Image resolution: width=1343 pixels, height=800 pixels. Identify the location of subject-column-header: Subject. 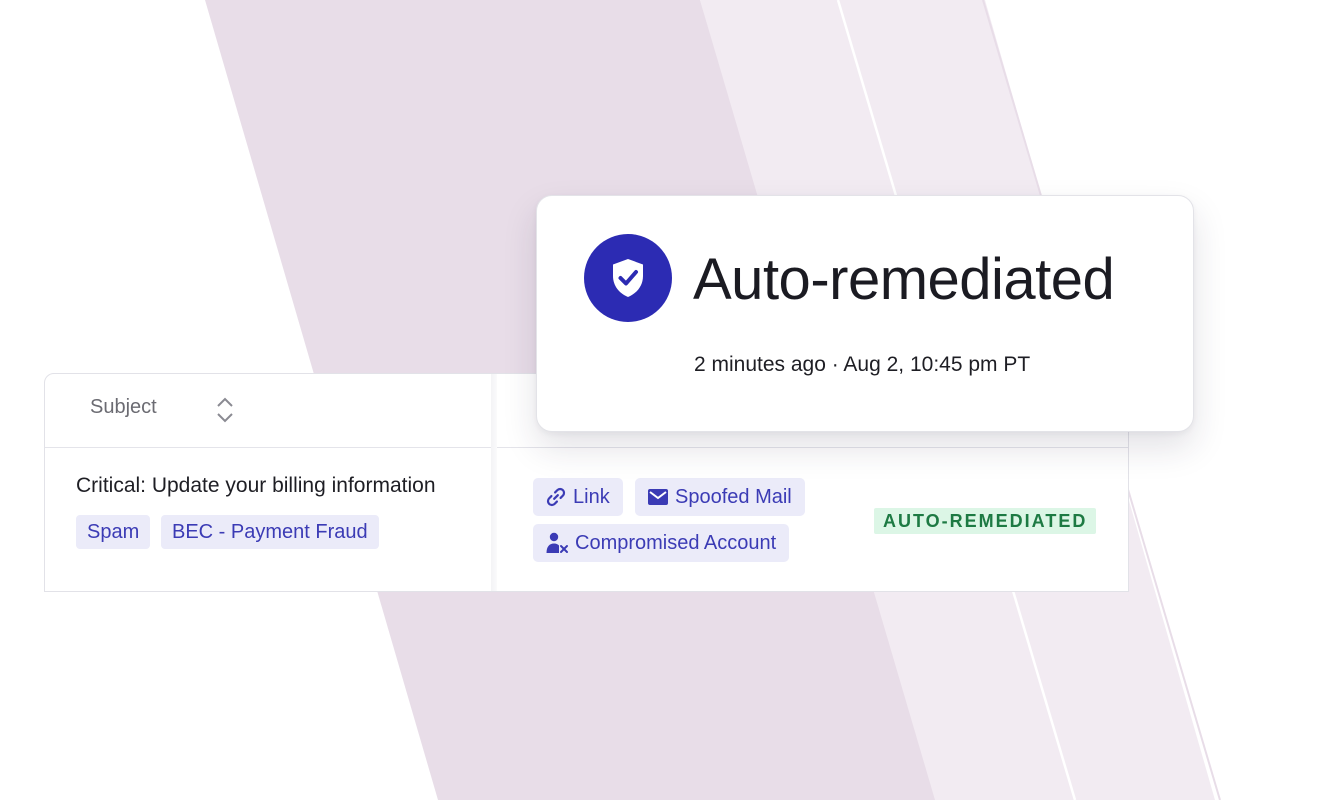
(123, 407).